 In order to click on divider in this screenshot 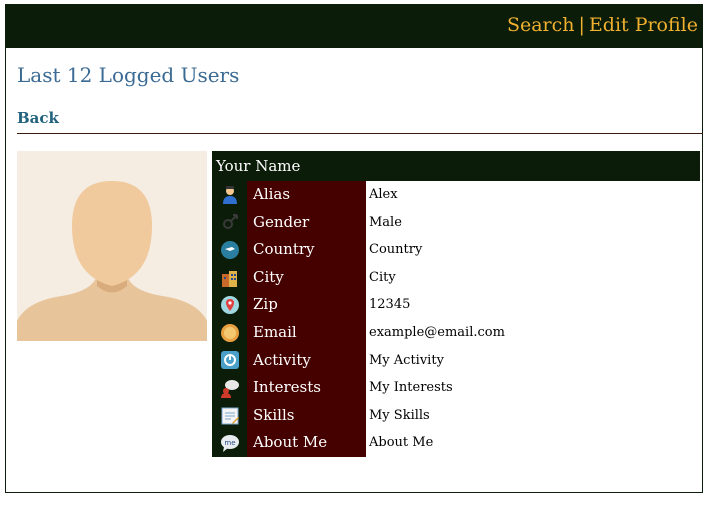, I will do `click(360, 133)`.